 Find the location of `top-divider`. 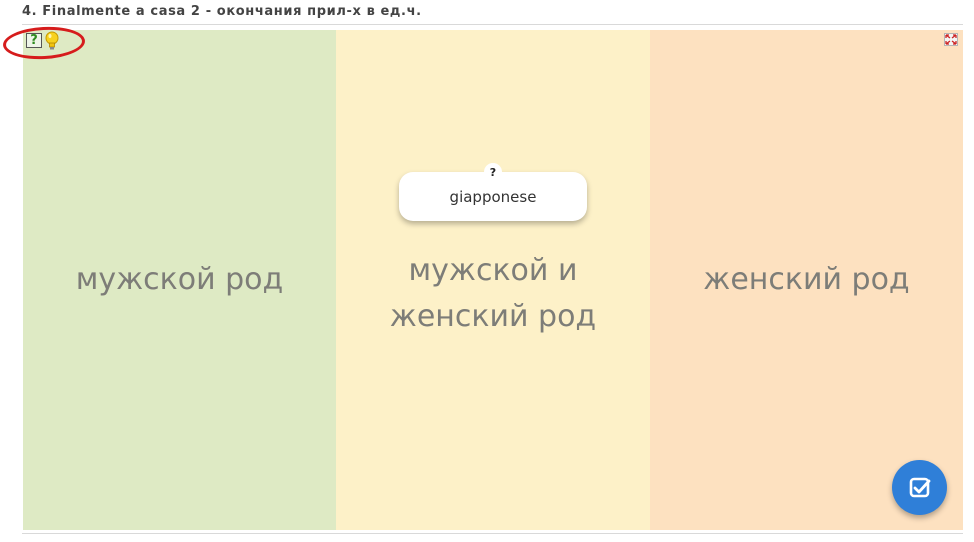

top-divider is located at coordinates (492, 24).